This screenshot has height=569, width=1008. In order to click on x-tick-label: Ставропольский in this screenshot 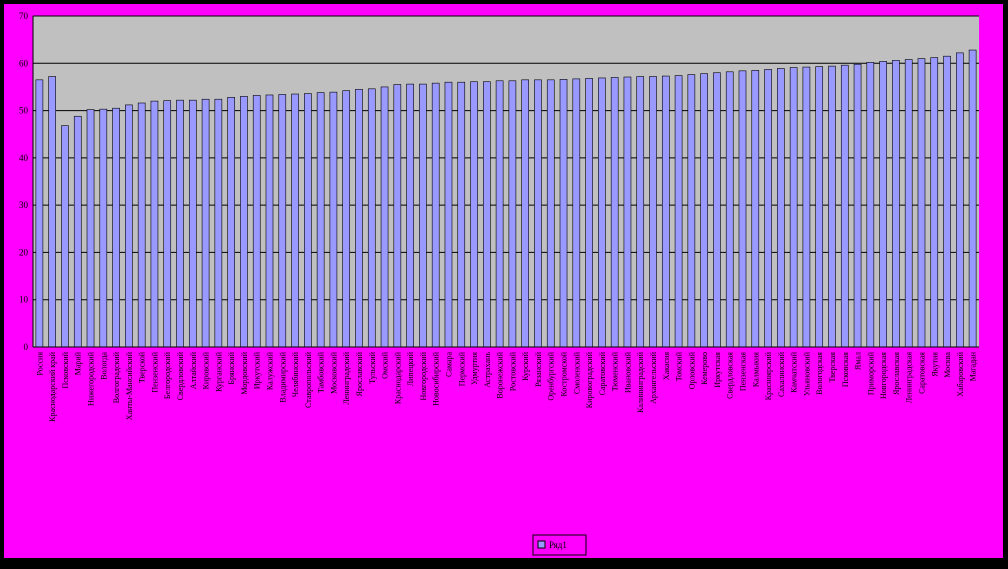, I will do `click(308, 379)`.